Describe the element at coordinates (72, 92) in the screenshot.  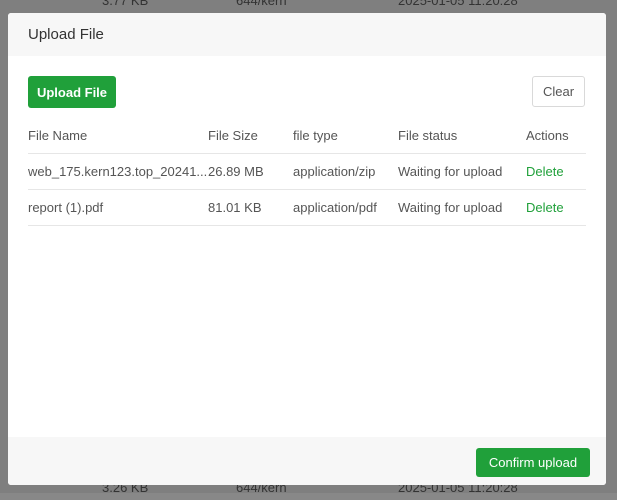
I see `upload-file-button: Upload File` at that location.